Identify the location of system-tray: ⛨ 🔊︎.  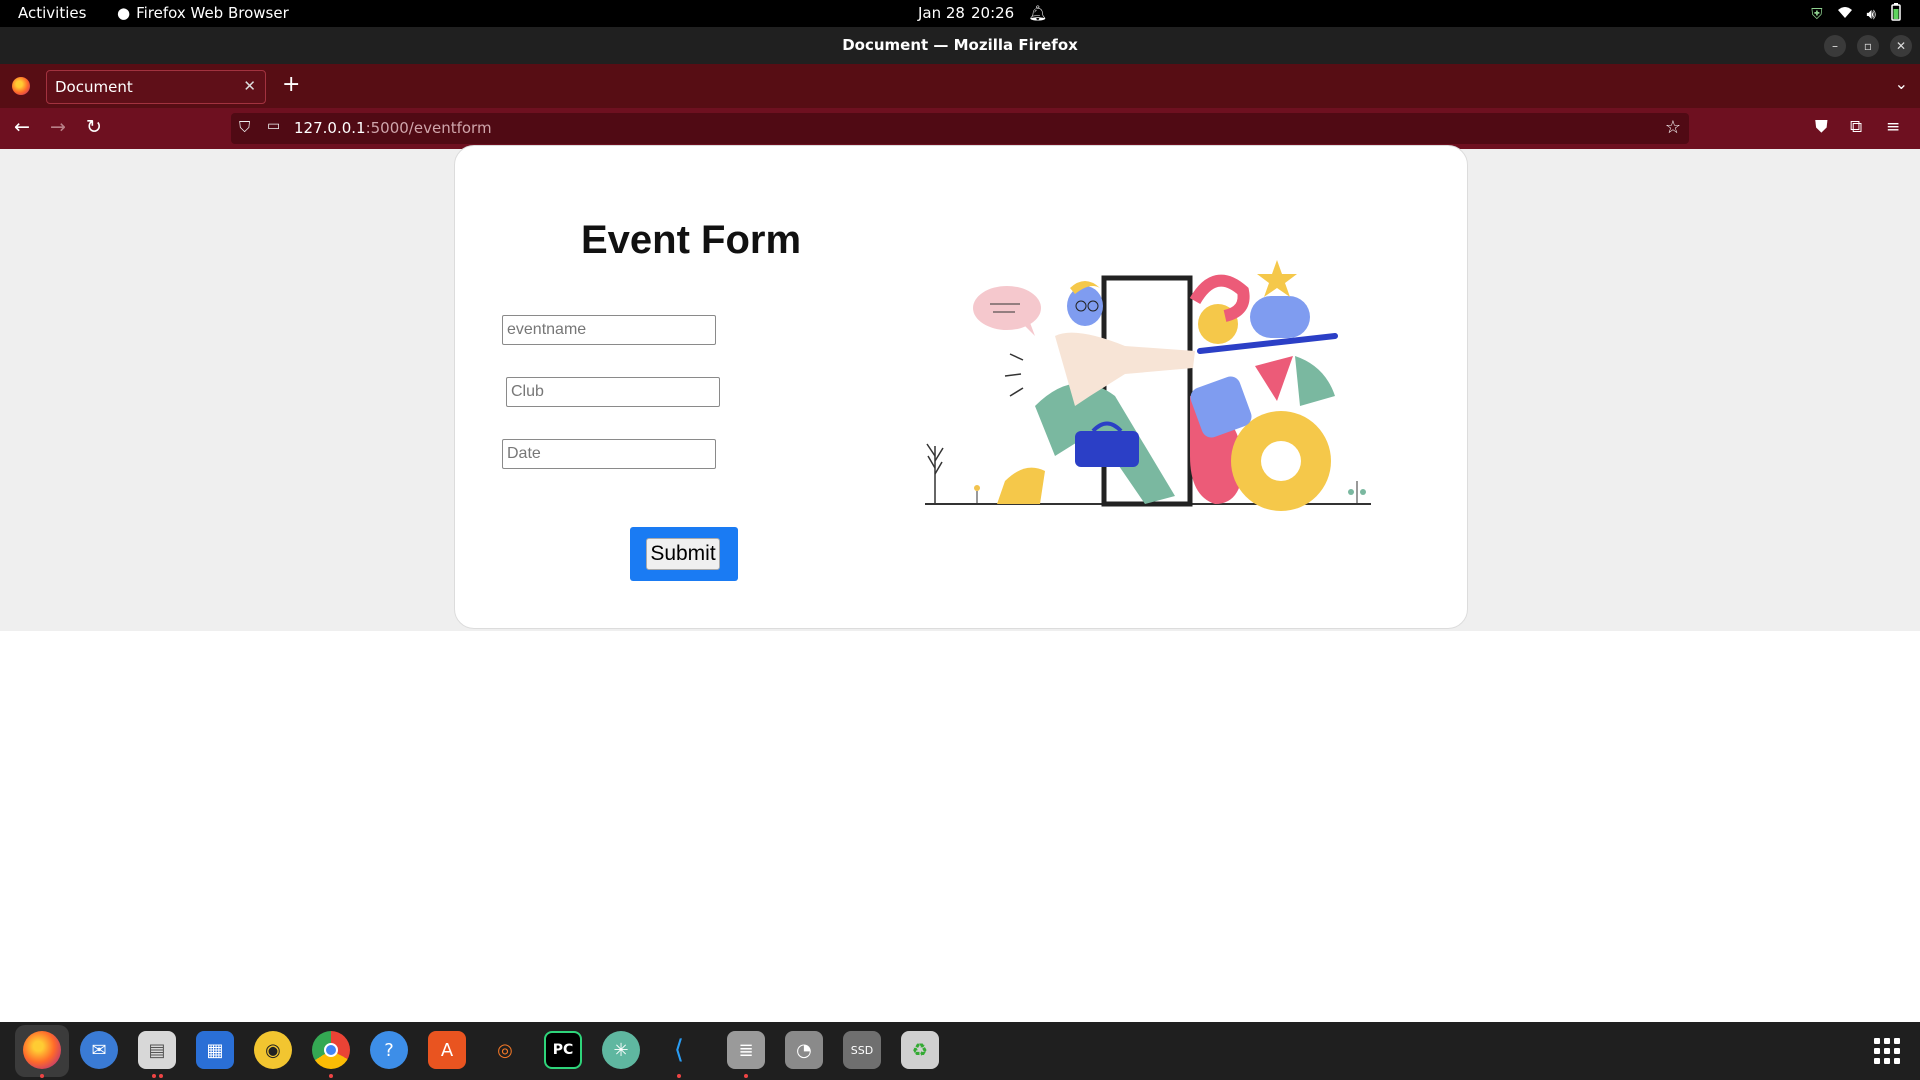
(1856, 14).